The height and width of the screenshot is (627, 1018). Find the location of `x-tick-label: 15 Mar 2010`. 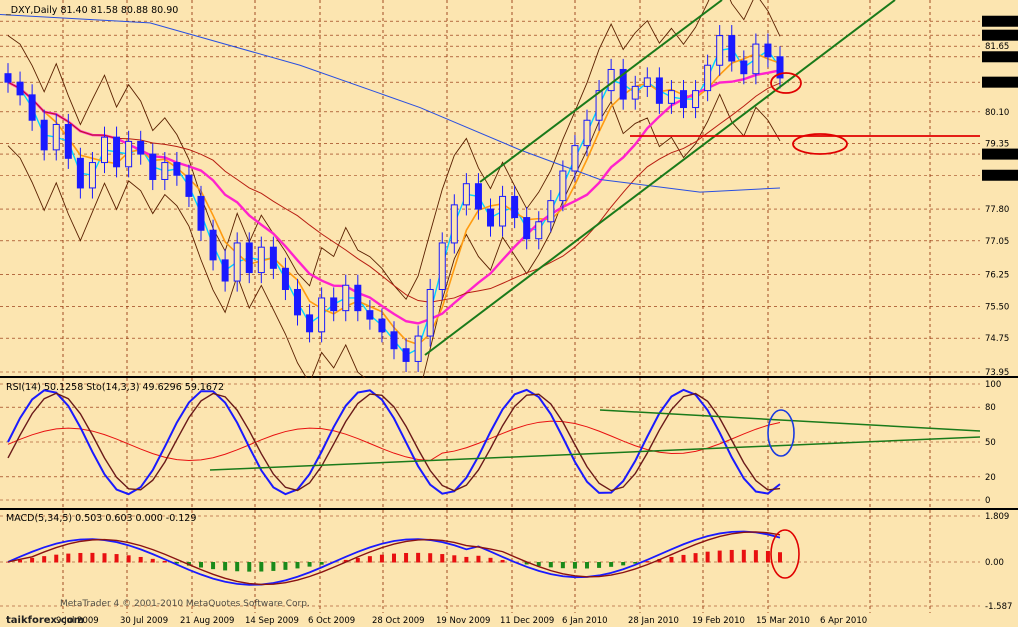

x-tick-label: 15 Mar 2010 is located at coordinates (783, 621).